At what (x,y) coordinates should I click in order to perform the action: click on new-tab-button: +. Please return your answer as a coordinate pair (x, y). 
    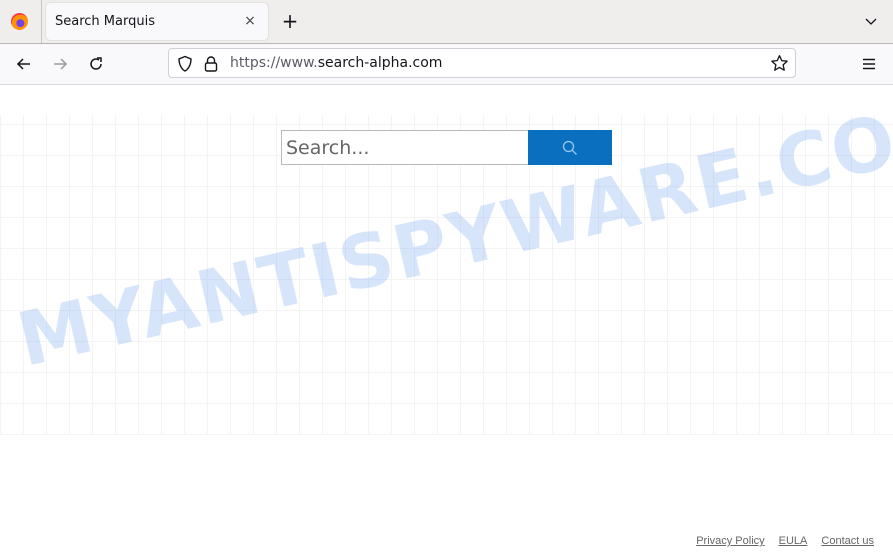
    Looking at the image, I should click on (290, 21).